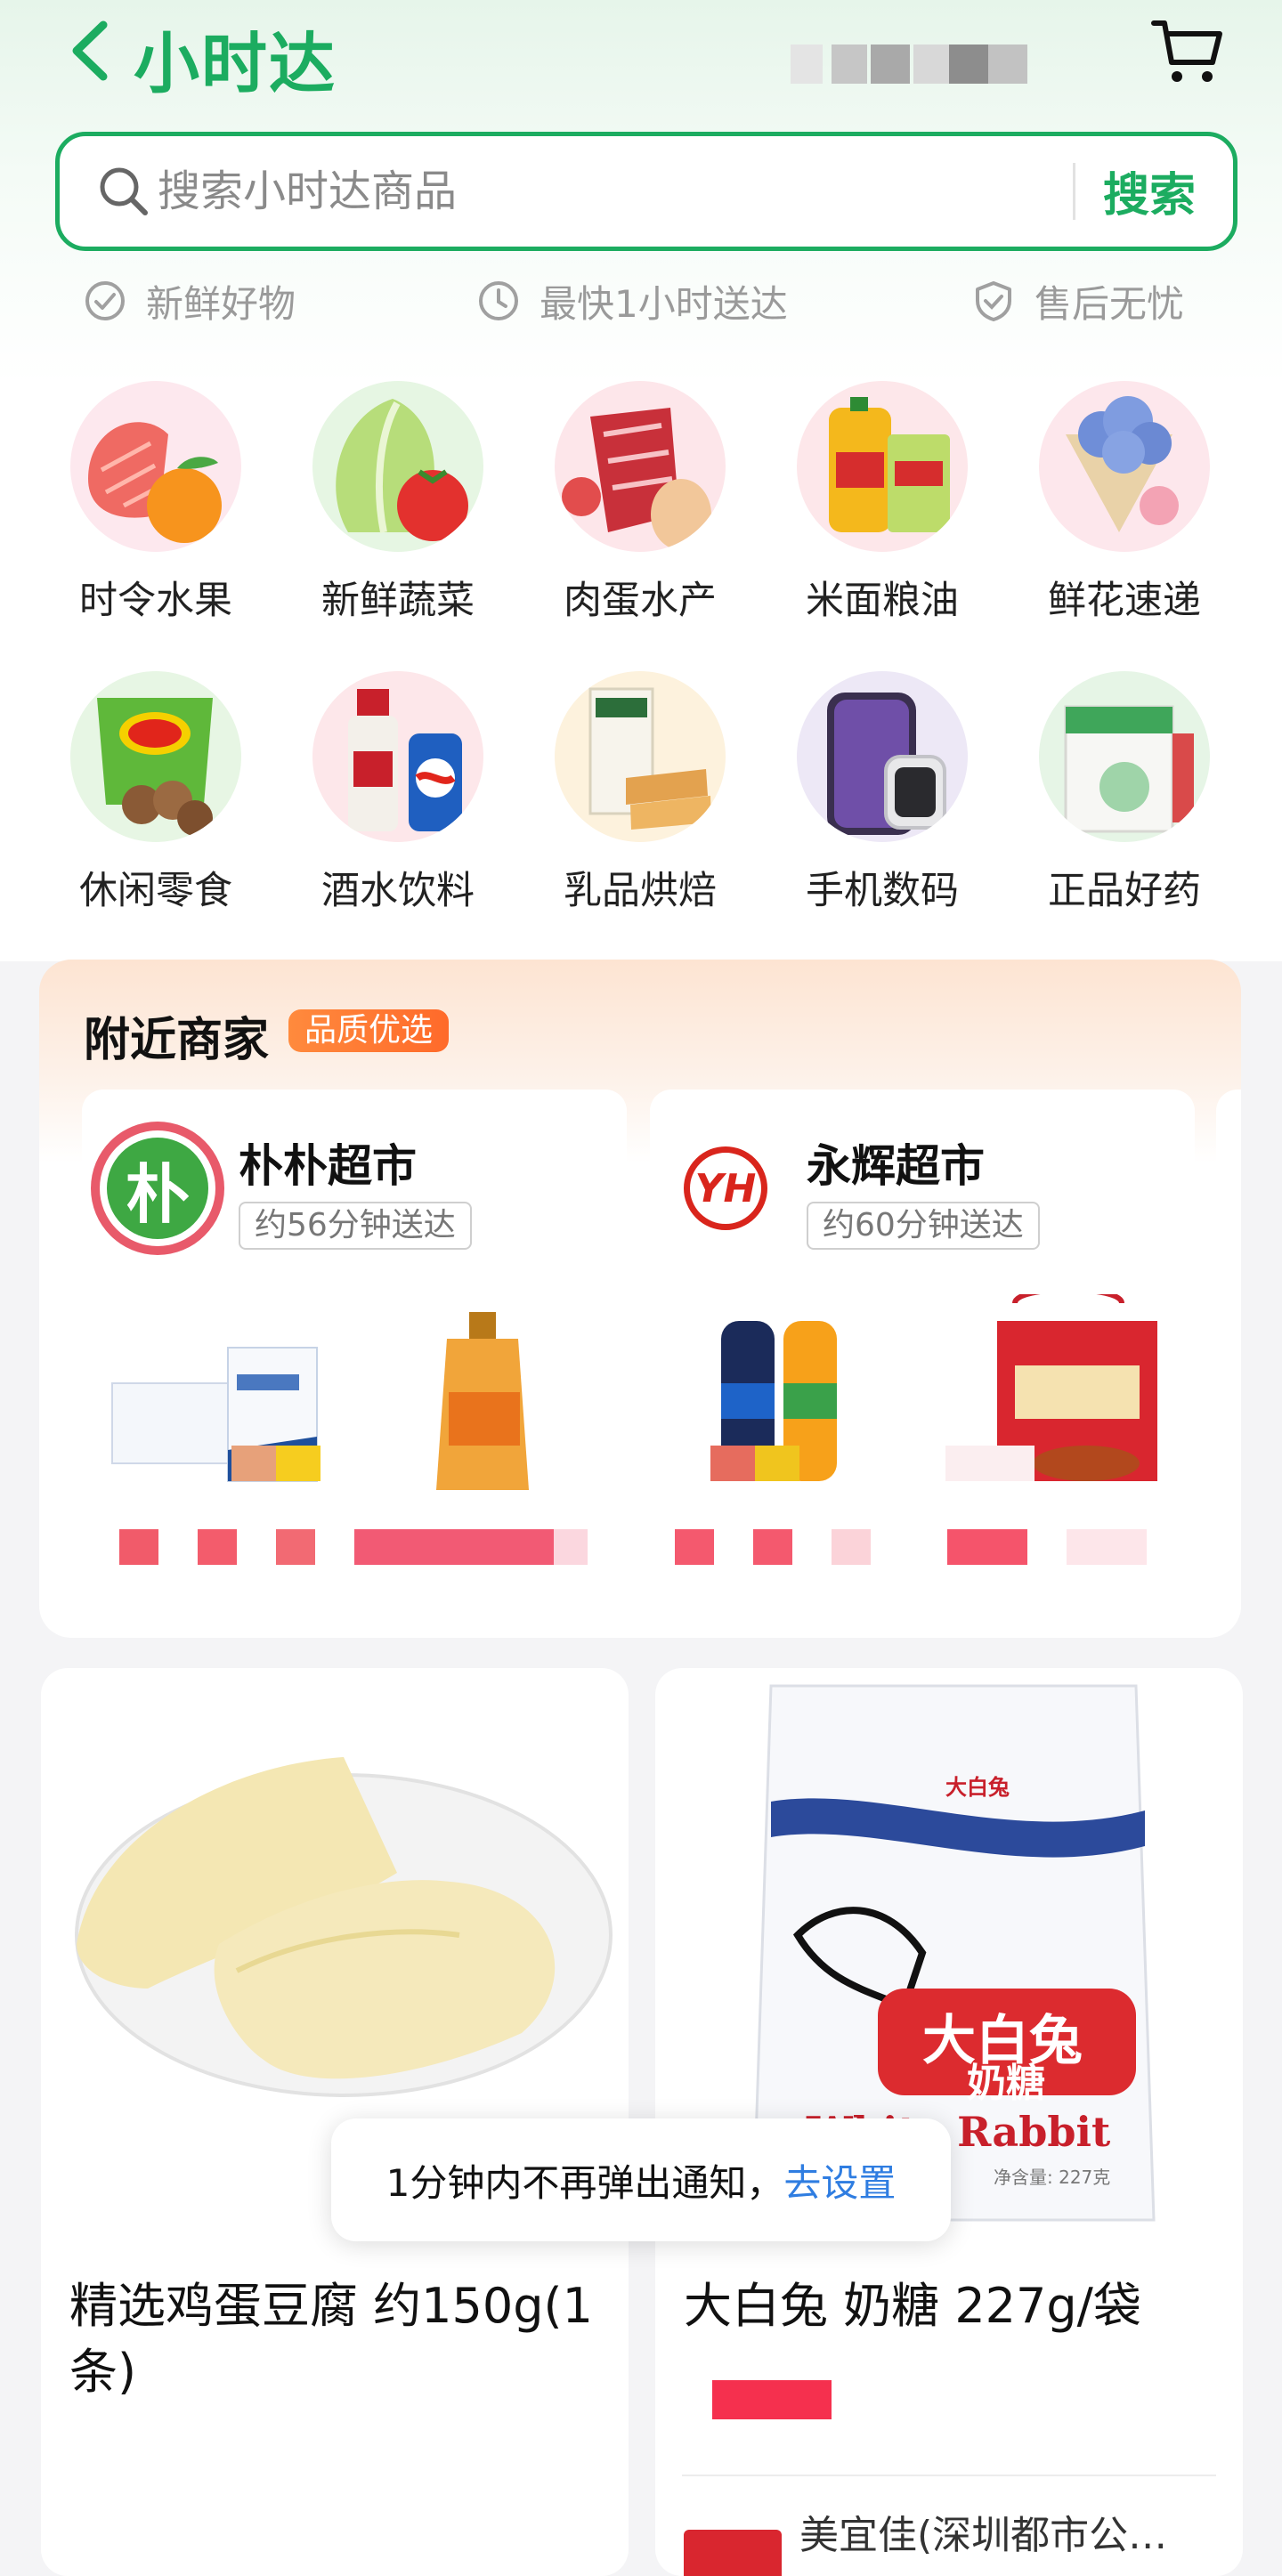 The image size is (1282, 2576). I want to click on category-label: 米面粮油, so click(882, 601).